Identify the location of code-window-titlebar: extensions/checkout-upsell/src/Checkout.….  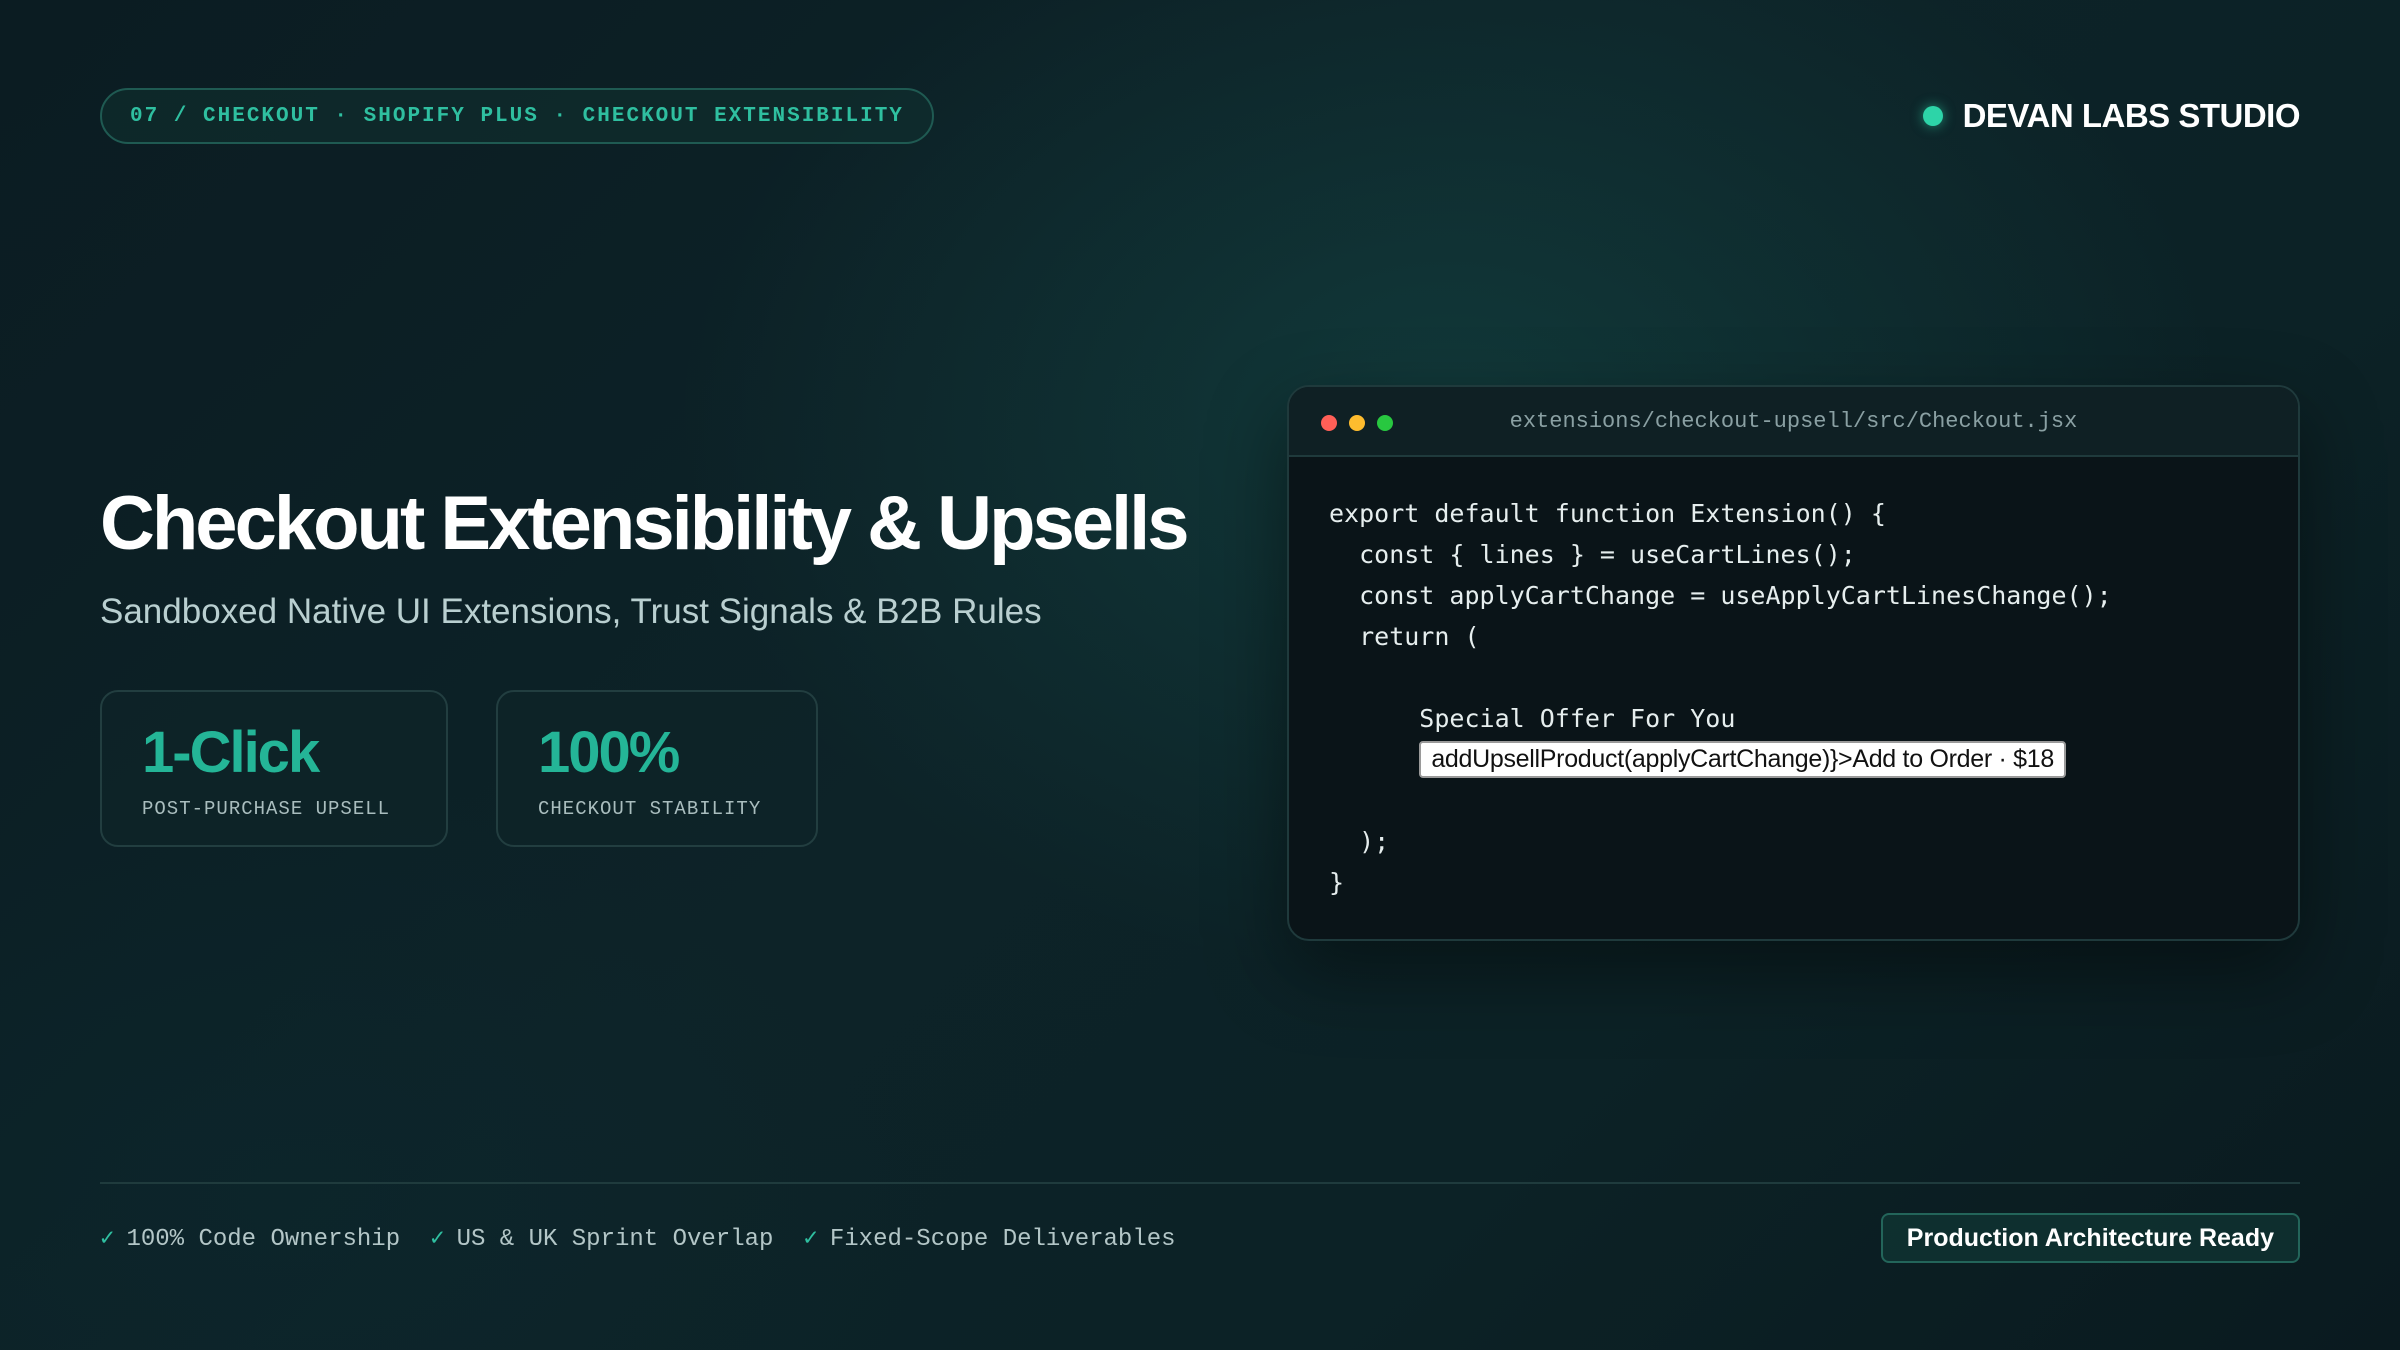
(1793, 422).